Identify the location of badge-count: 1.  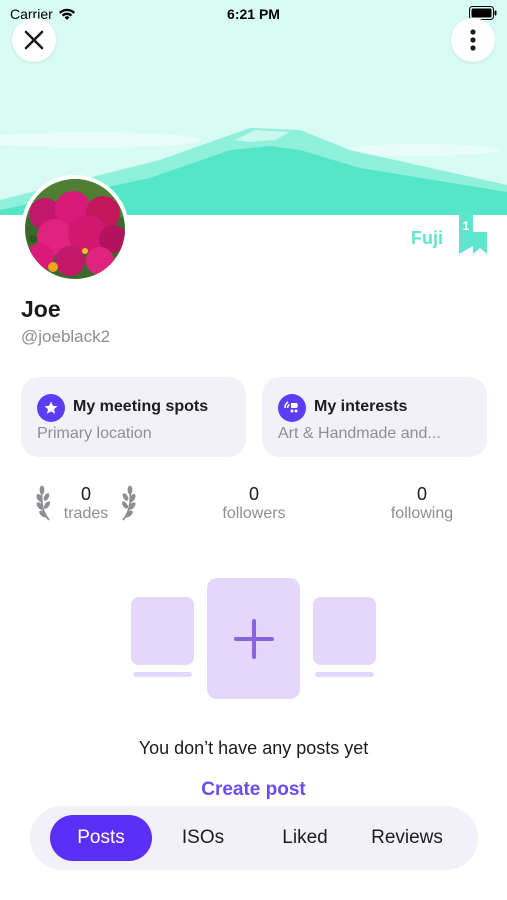
(466, 226).